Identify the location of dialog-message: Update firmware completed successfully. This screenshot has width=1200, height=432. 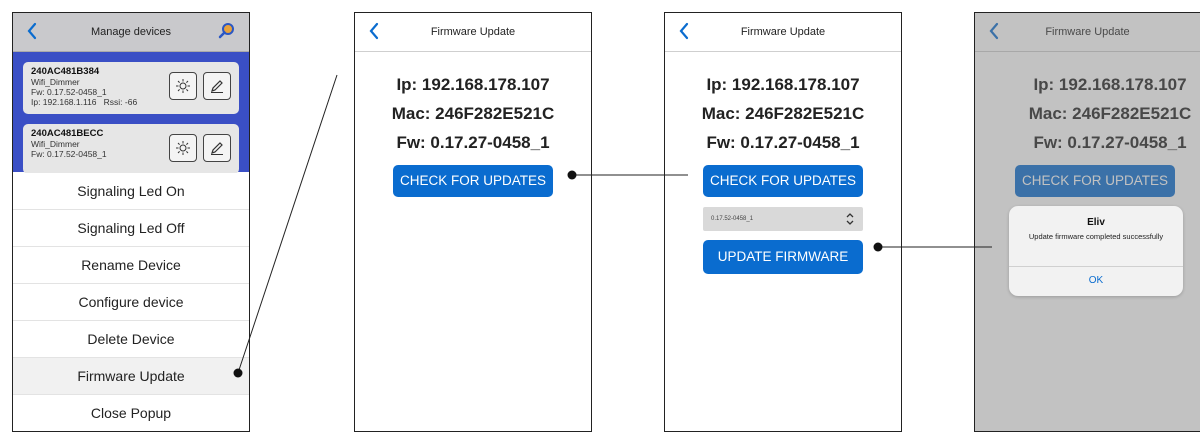
(1096, 236).